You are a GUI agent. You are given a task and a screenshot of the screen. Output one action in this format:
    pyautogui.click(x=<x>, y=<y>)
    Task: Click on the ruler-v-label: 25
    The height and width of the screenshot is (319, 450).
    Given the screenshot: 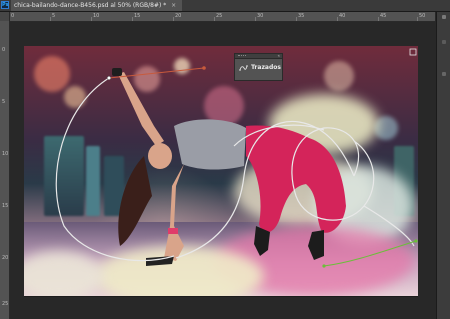 What is the action you would take?
    pyautogui.click(x=5, y=304)
    